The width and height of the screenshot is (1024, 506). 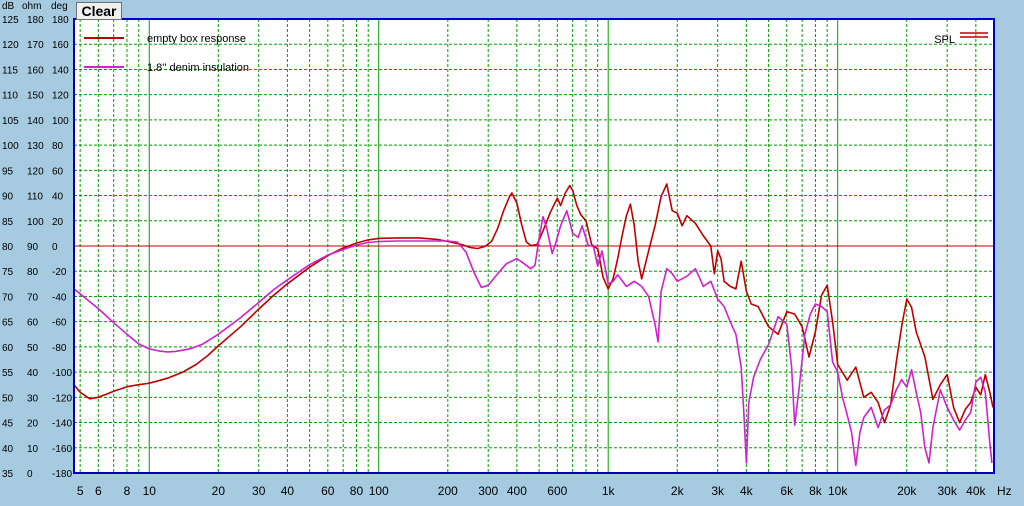 I want to click on x-tick-label: 40, so click(x=288, y=491).